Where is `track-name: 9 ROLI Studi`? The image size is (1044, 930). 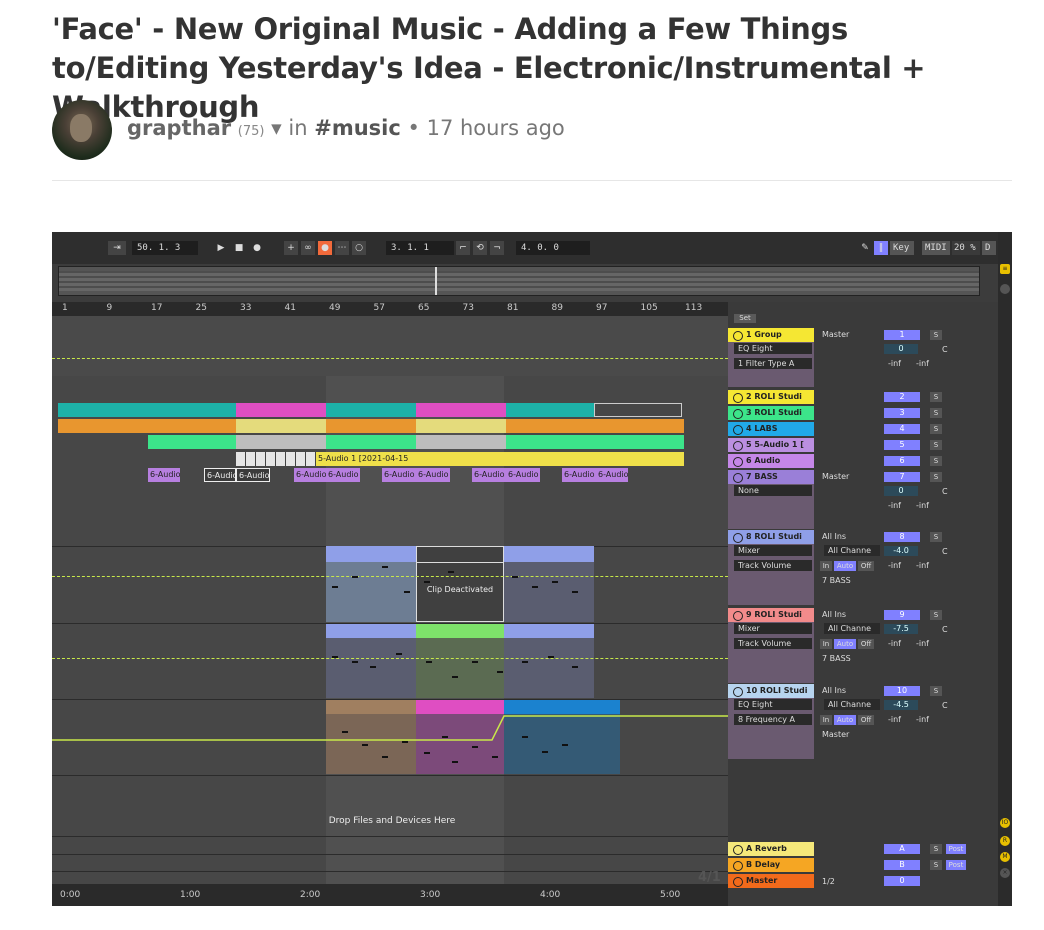 track-name: 9 ROLI Studi is located at coordinates (771, 615).